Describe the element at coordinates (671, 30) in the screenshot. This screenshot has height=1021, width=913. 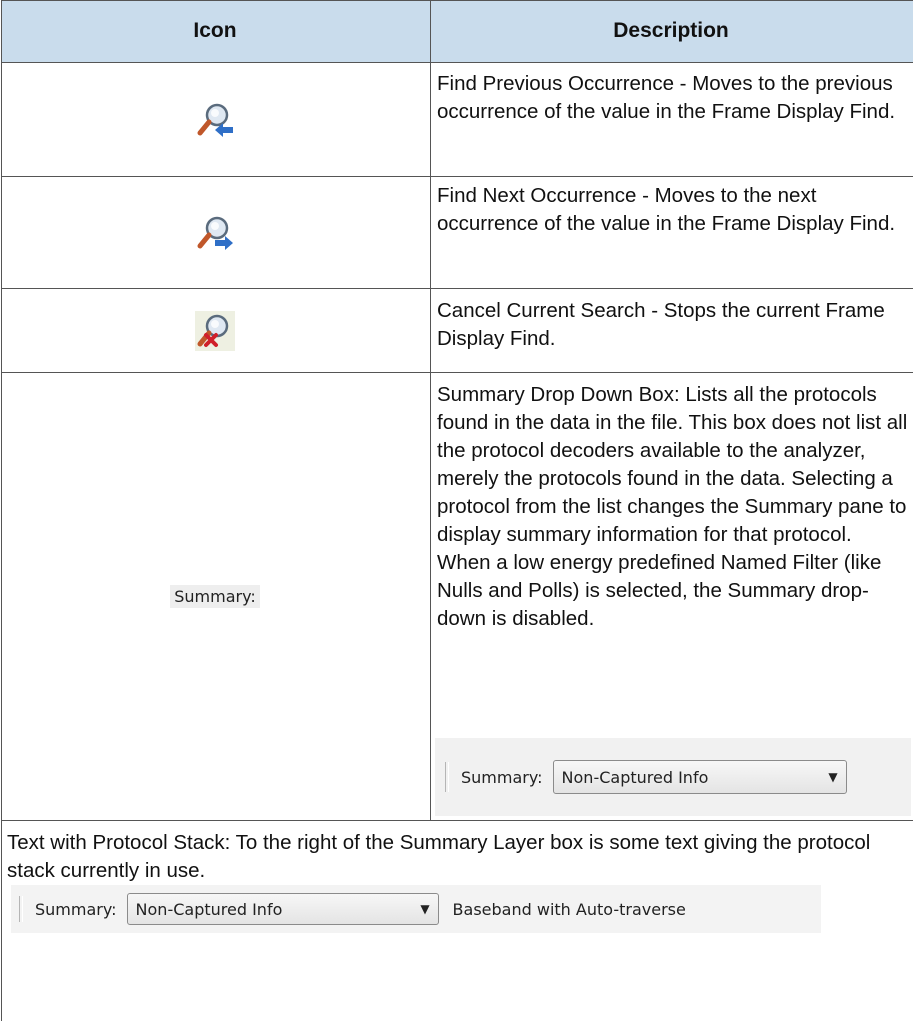
I see `description-column-header: Description` at that location.